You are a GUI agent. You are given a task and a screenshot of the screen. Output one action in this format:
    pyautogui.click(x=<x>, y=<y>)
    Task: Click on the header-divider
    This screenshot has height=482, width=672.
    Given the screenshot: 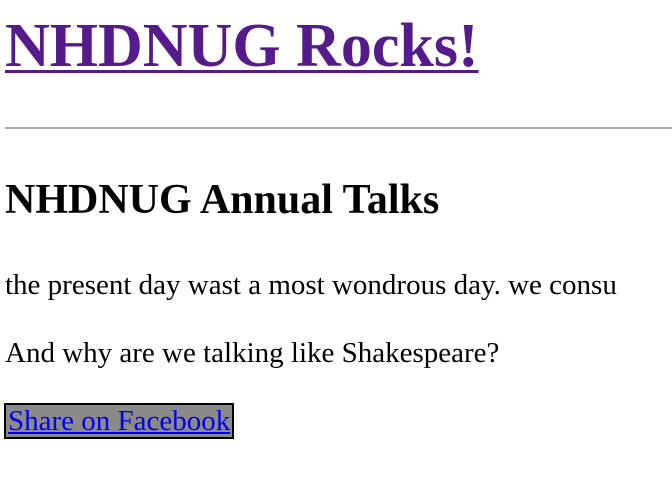 What is the action you would take?
    pyautogui.click(x=338, y=128)
    